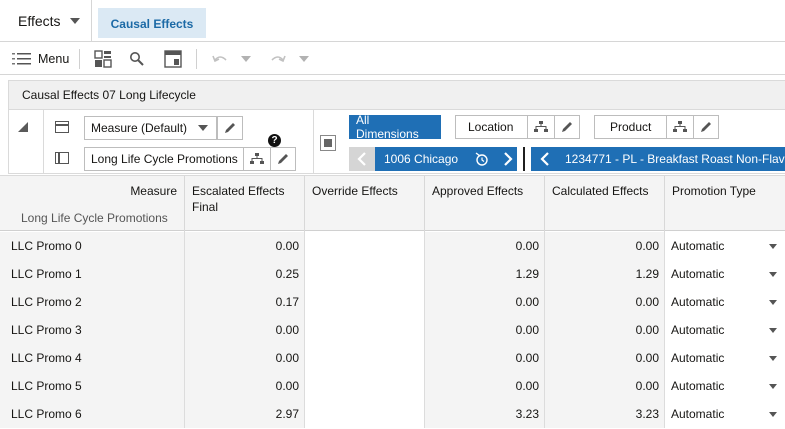  Describe the element at coordinates (541, 127) in the screenshot. I see `location-hierarchy-button` at that location.